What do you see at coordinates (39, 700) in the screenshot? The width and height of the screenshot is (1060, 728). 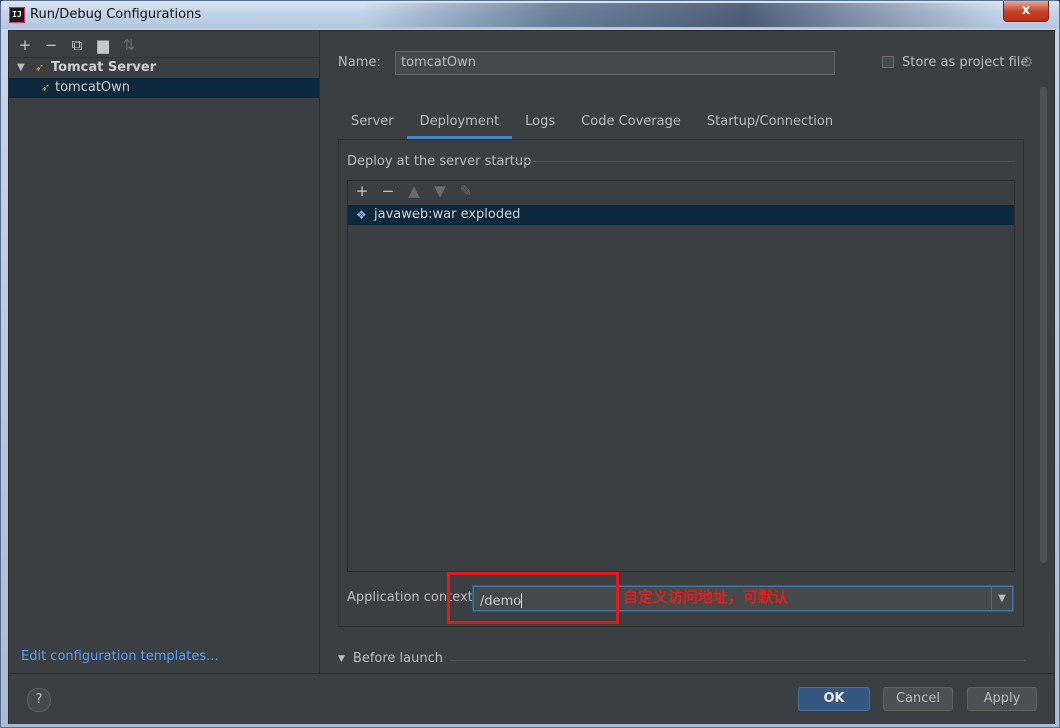 I see `help-button: ?` at bounding box center [39, 700].